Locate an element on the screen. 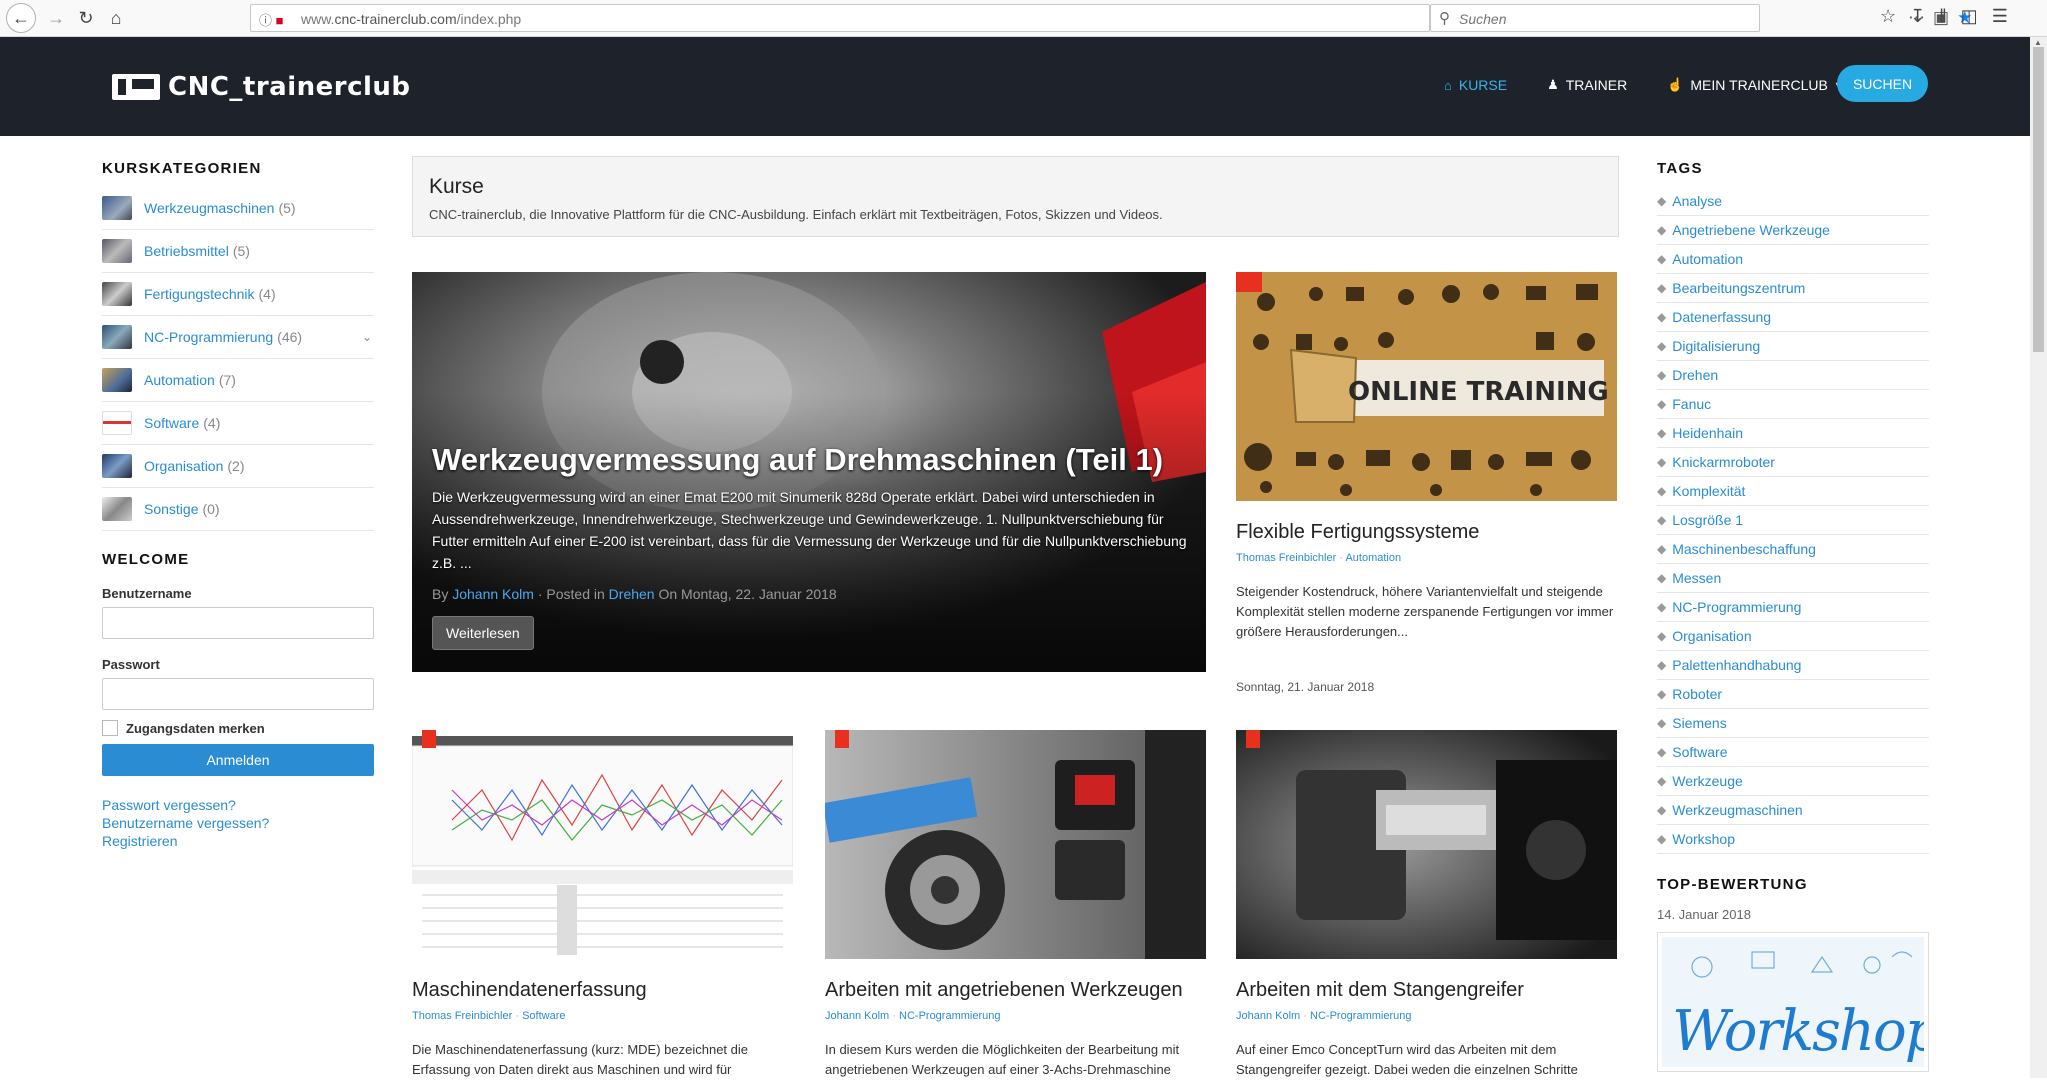  tag-link: Drehen is located at coordinates (1695, 375).